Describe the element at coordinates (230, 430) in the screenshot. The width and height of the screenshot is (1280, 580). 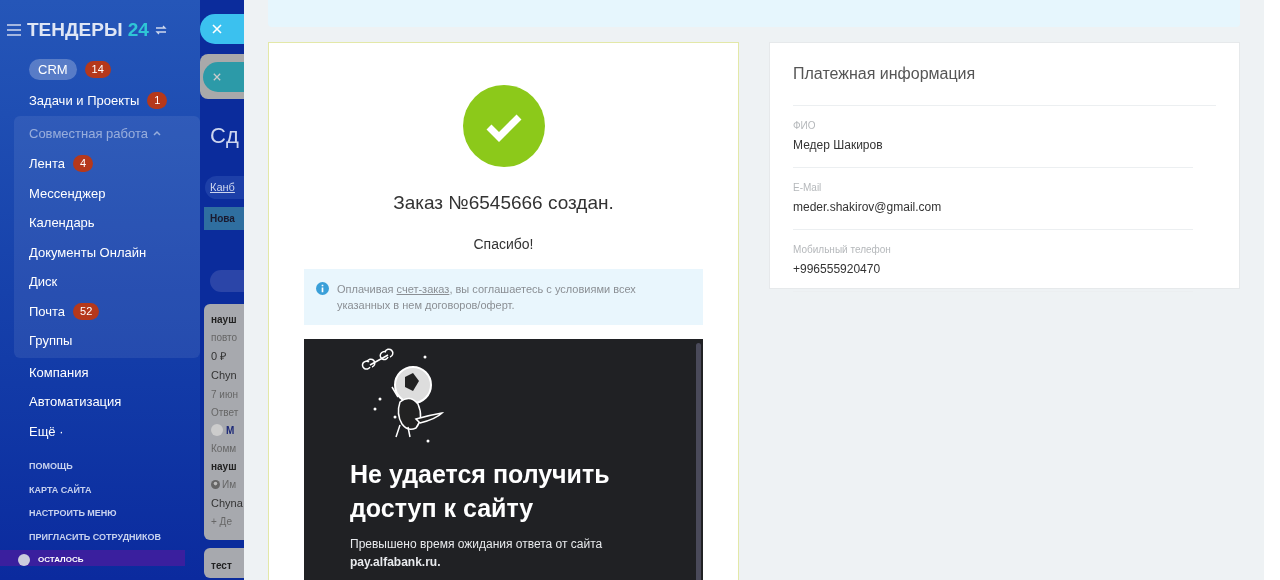
I see `card-text: M` at that location.